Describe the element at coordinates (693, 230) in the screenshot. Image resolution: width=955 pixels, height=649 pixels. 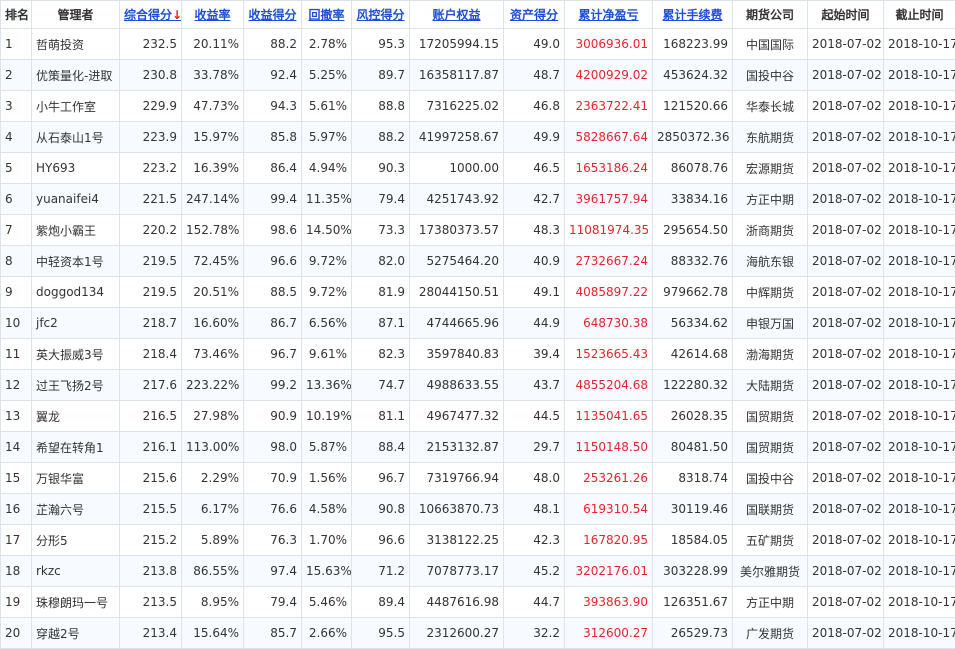
I see `cum-fee-cell: 295654.50` at that location.